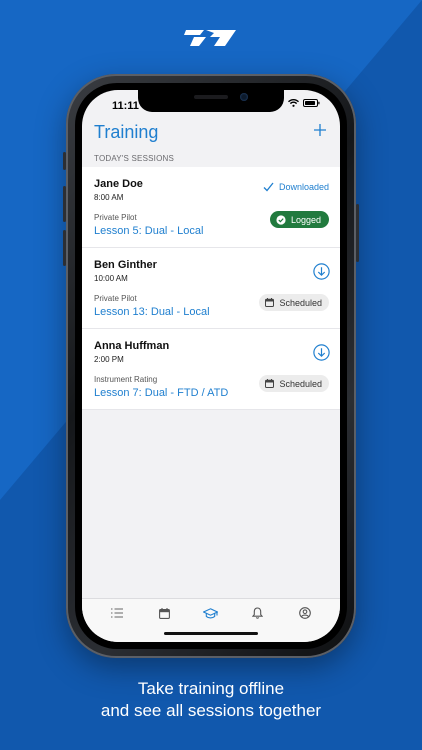 The image size is (422, 750). Describe the element at coordinates (125, 106) in the screenshot. I see `status-time: 11:11` at that location.